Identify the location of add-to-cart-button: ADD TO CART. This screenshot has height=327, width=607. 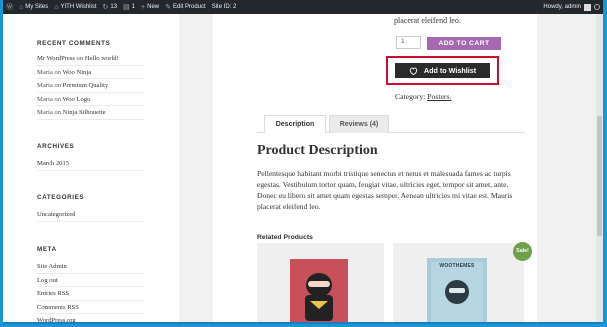
(464, 43).